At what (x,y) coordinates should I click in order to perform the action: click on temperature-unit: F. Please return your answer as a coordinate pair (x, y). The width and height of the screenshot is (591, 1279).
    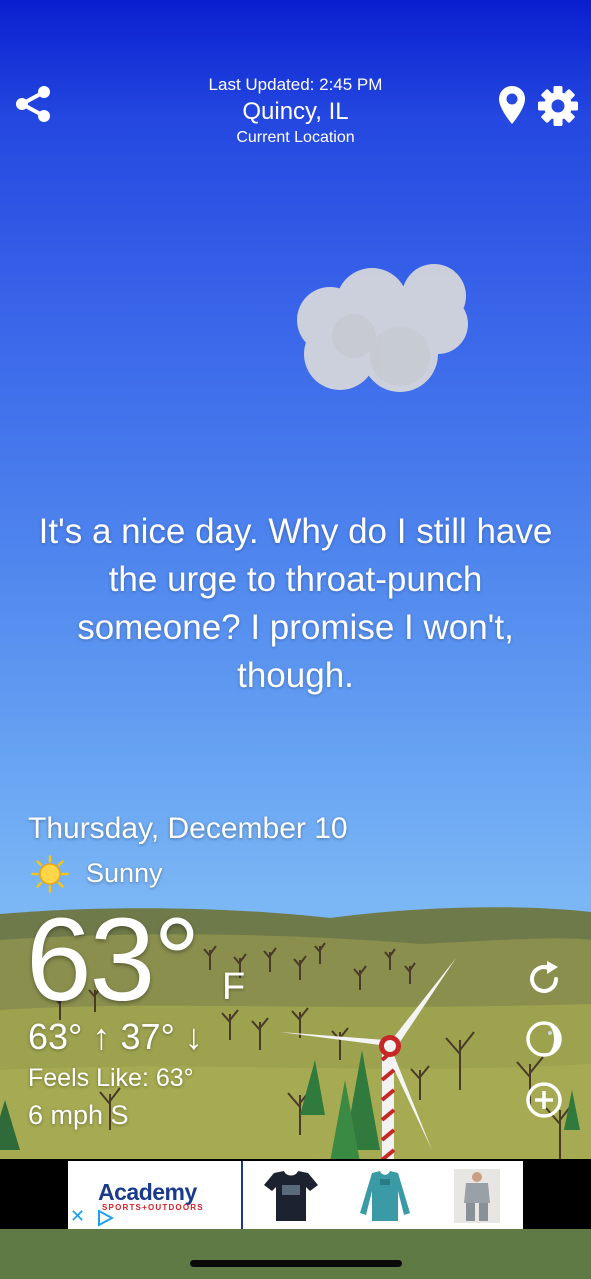
    Looking at the image, I should click on (233, 987).